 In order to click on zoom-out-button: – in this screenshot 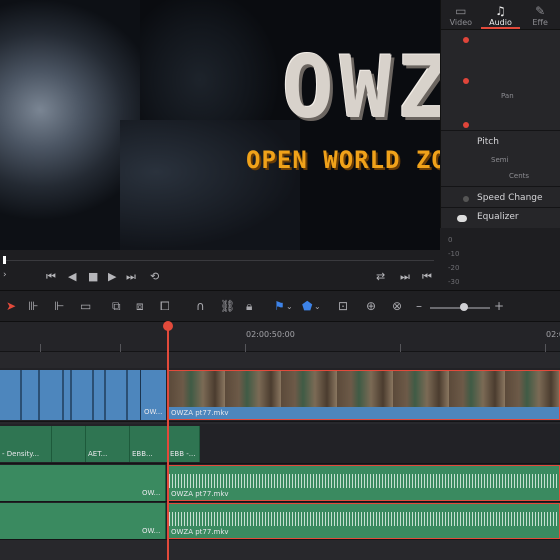, I will do `click(419, 306)`.